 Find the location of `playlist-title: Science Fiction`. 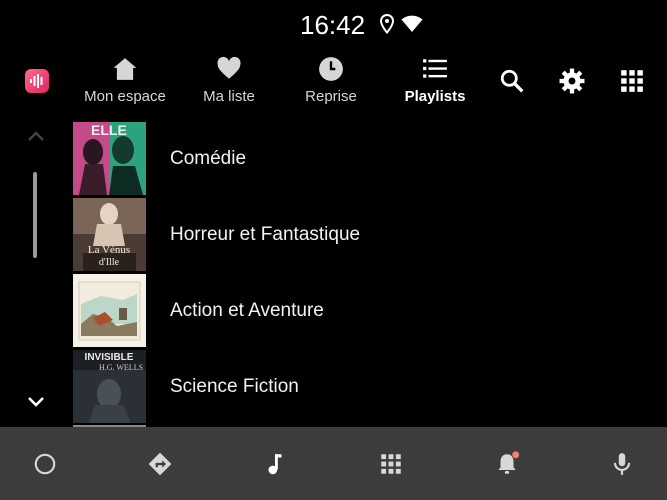

playlist-title: Science Fiction is located at coordinates (234, 386).